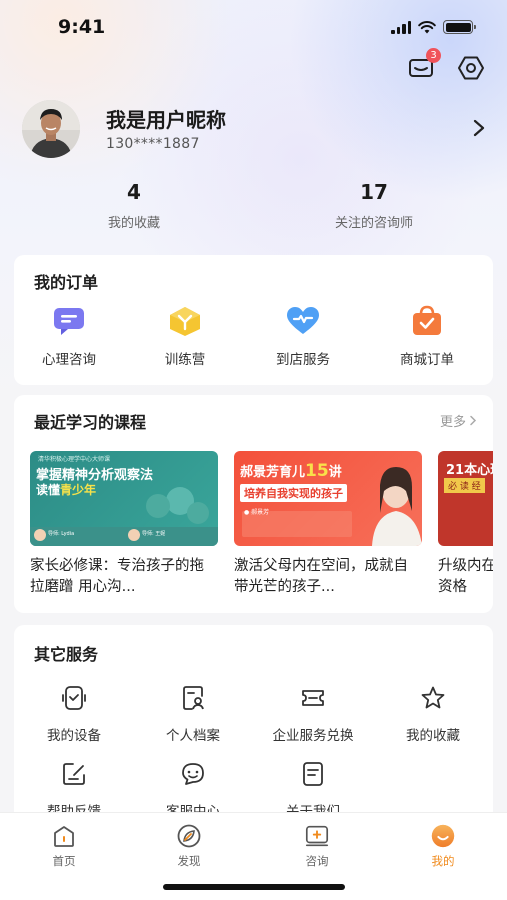 This screenshot has width=507, height=900. What do you see at coordinates (433, 714) in the screenshot?
I see `service-my-favorites: 我的收藏` at bounding box center [433, 714].